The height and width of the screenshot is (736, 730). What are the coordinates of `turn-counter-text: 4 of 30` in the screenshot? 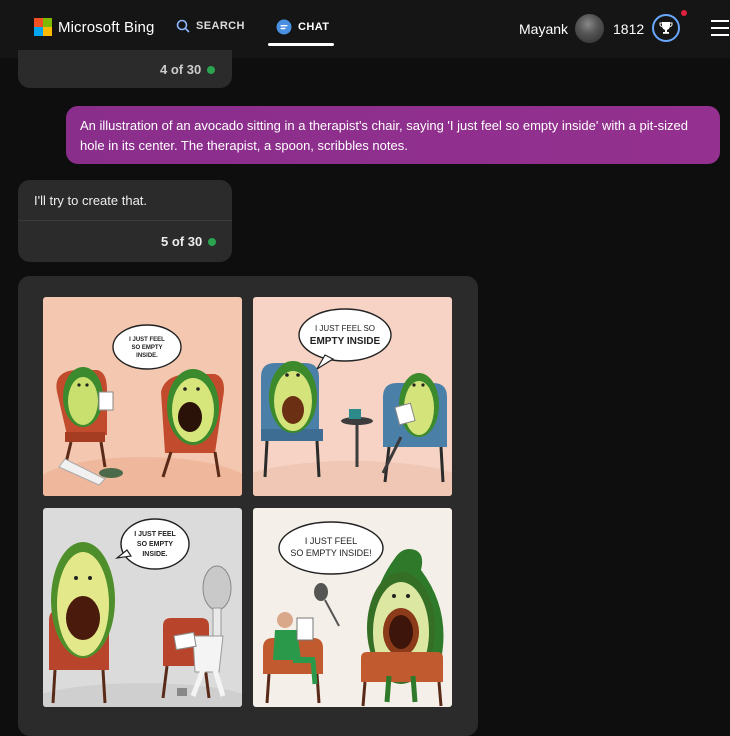 It's located at (181, 69).